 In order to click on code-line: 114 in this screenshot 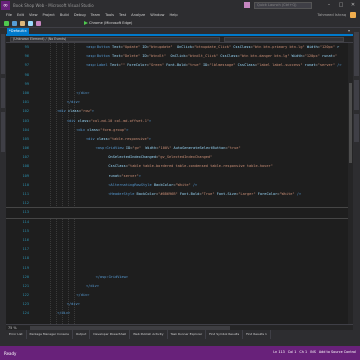, I will do `click(179, 222)`.